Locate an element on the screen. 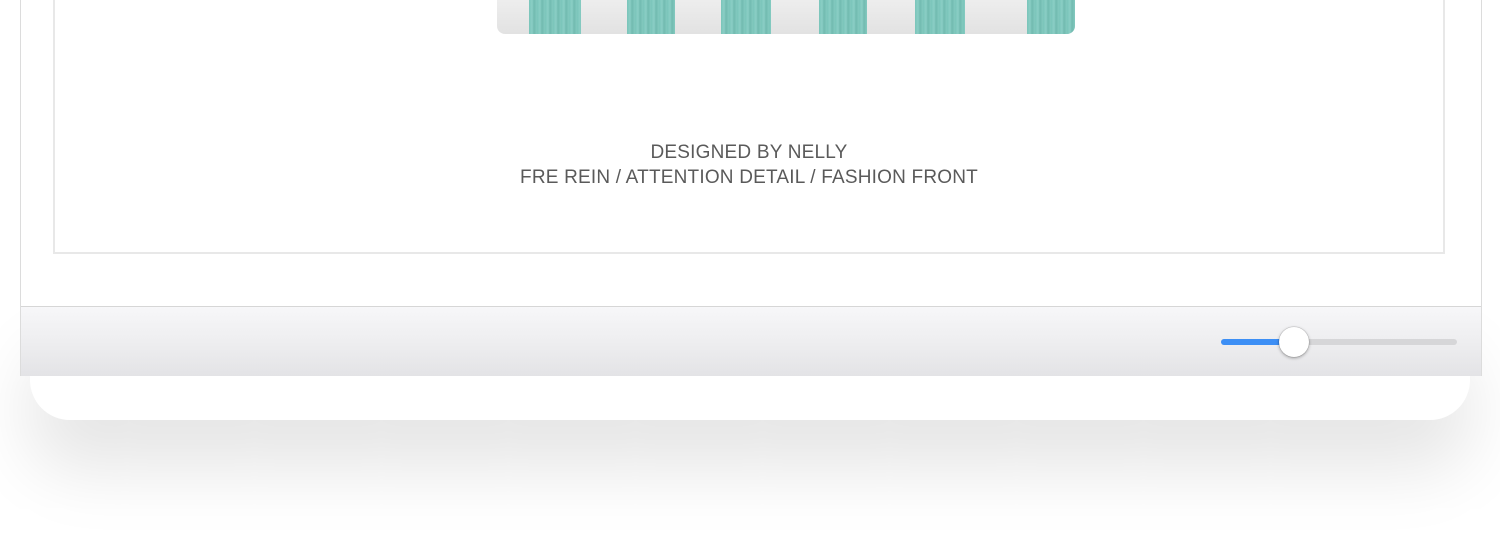  bottom-toolbar is located at coordinates (751, 341).